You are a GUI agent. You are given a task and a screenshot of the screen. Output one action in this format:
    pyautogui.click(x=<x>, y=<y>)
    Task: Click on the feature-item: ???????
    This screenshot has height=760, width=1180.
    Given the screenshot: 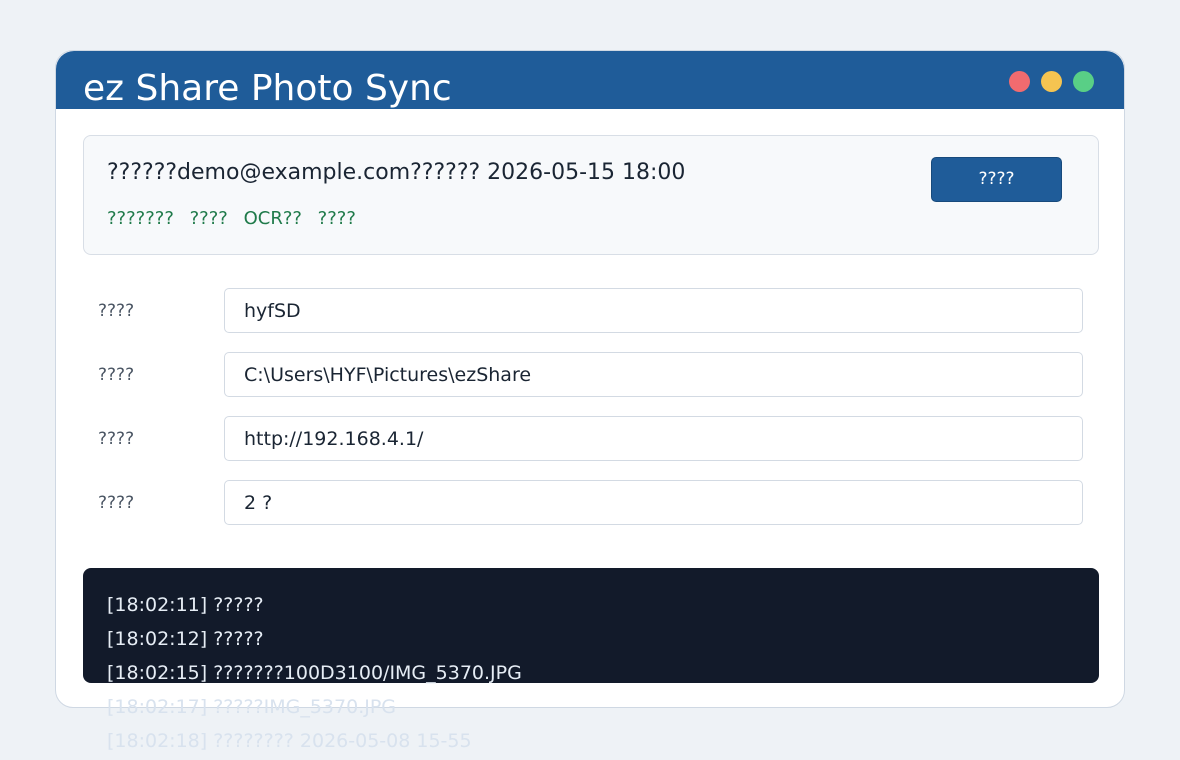 What is the action you would take?
    pyautogui.click(x=140, y=218)
    